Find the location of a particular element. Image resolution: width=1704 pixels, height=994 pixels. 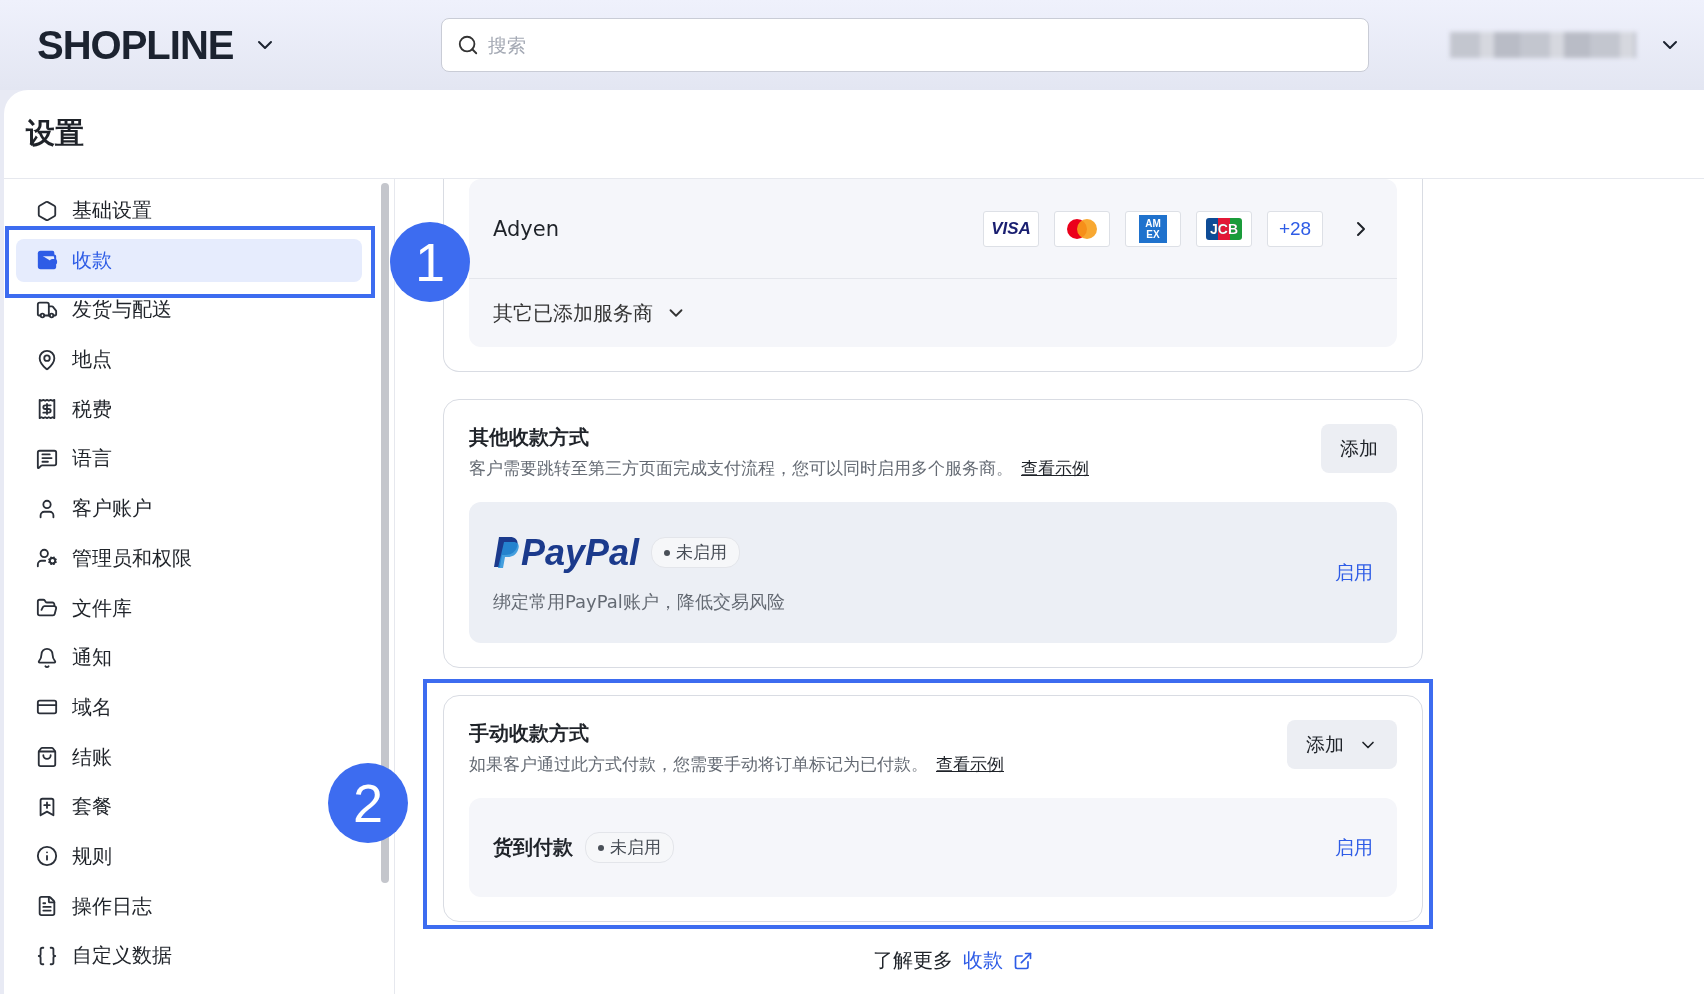

more-cards-count: +28 is located at coordinates (1295, 228).